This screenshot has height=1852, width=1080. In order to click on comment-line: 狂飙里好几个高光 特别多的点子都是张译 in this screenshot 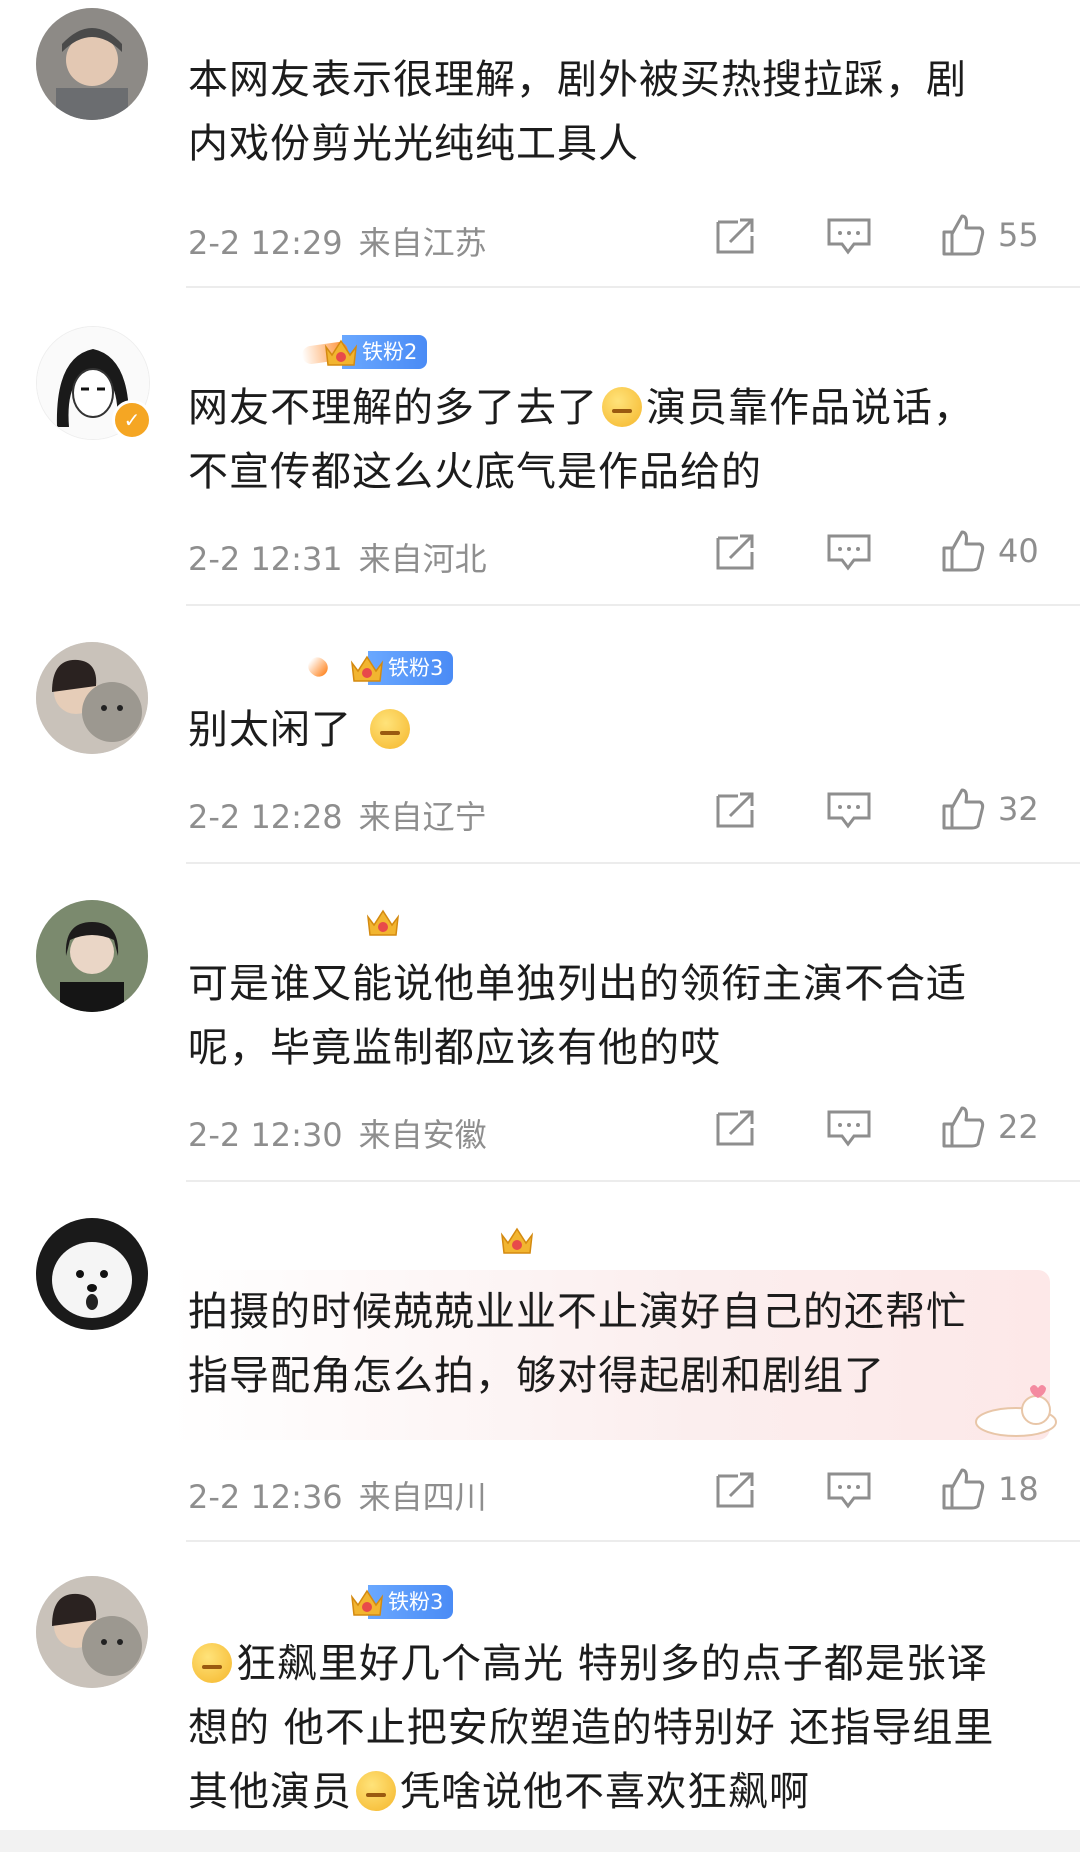, I will do `click(608, 1664)`.